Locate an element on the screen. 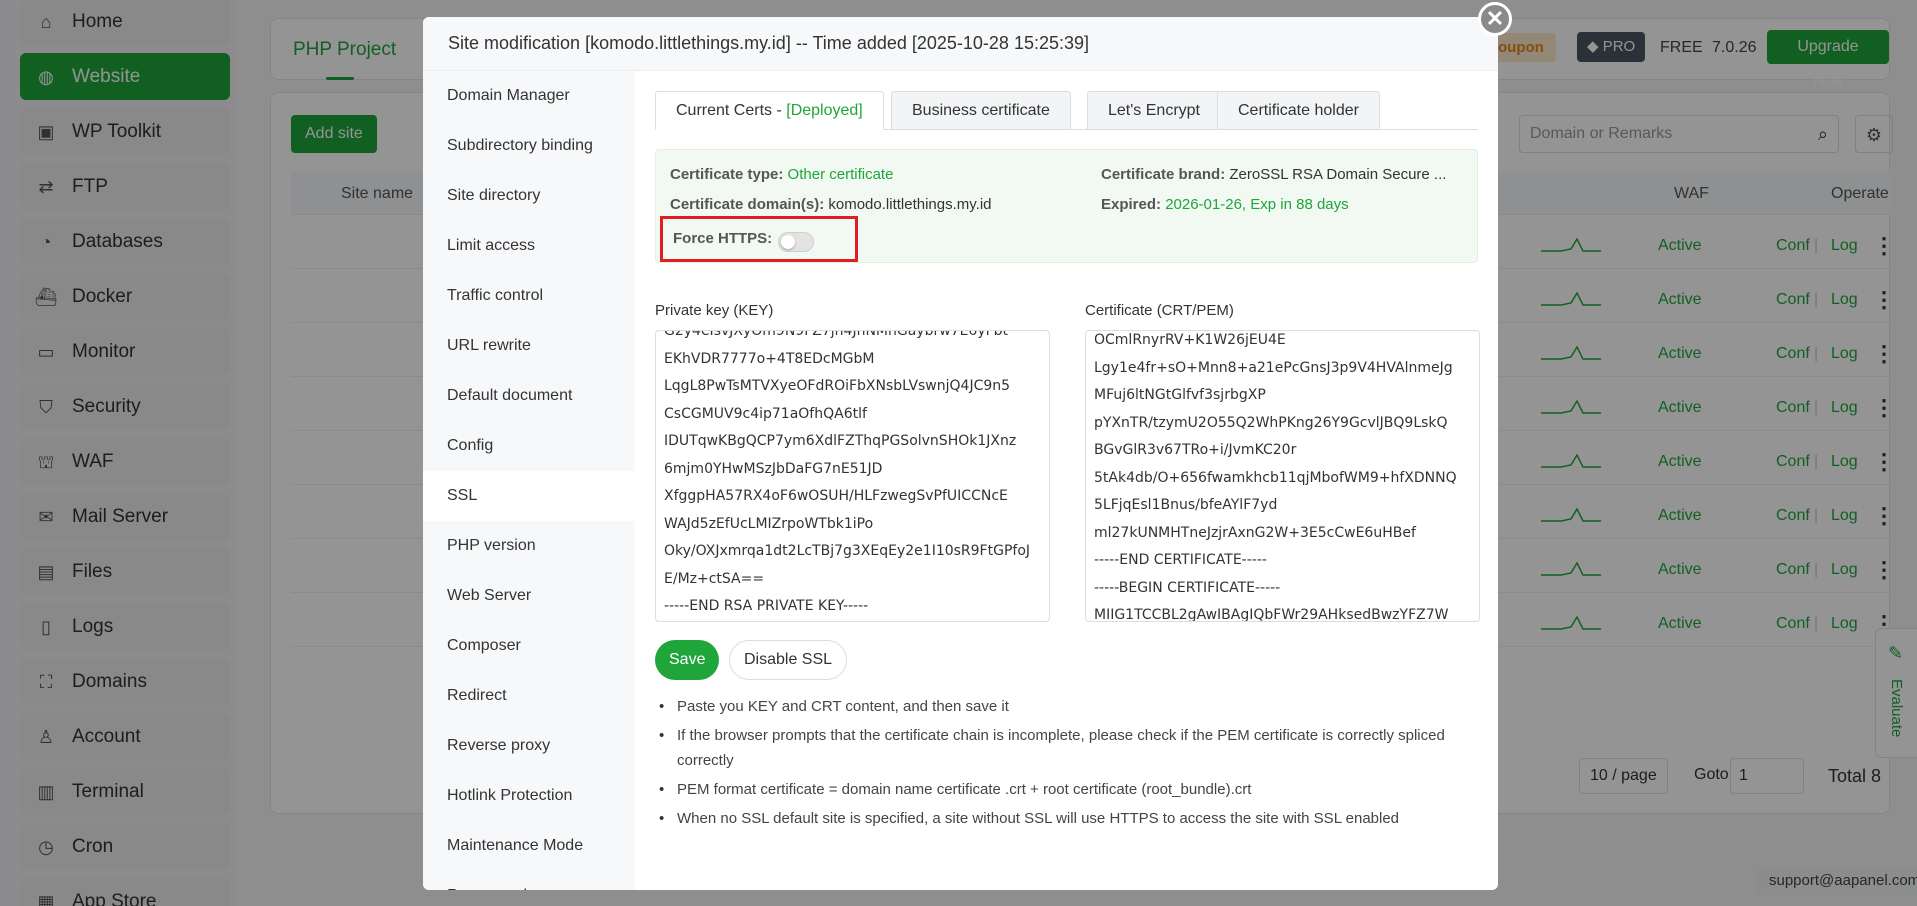 The width and height of the screenshot is (1917, 906). text-line: CsCGMUV9c4ip71aOfhQA6tlf is located at coordinates (765, 413).